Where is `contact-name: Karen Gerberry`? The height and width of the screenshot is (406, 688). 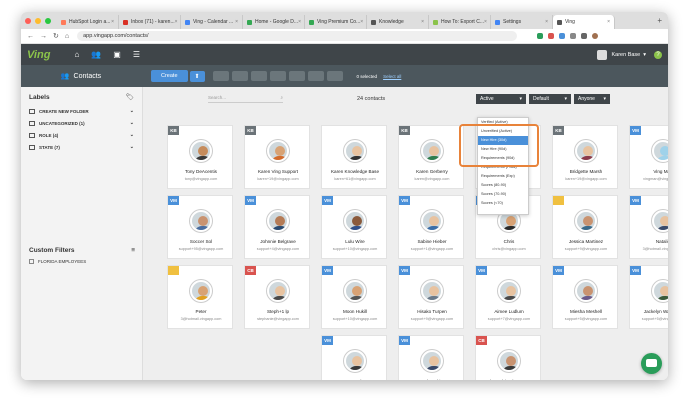 contact-name: Karen Gerberry is located at coordinates (432, 171).